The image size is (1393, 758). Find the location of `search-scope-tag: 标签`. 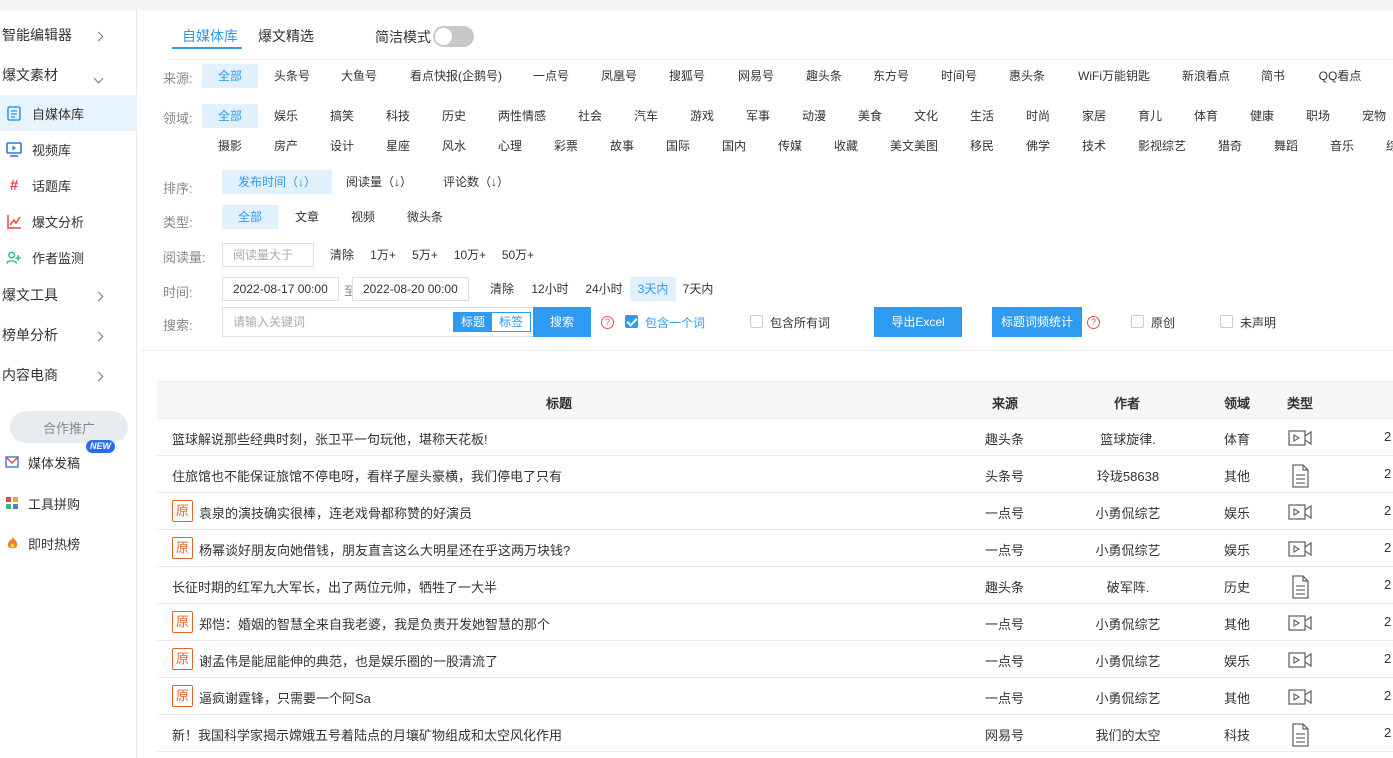

search-scope-tag: 标签 is located at coordinates (511, 322).